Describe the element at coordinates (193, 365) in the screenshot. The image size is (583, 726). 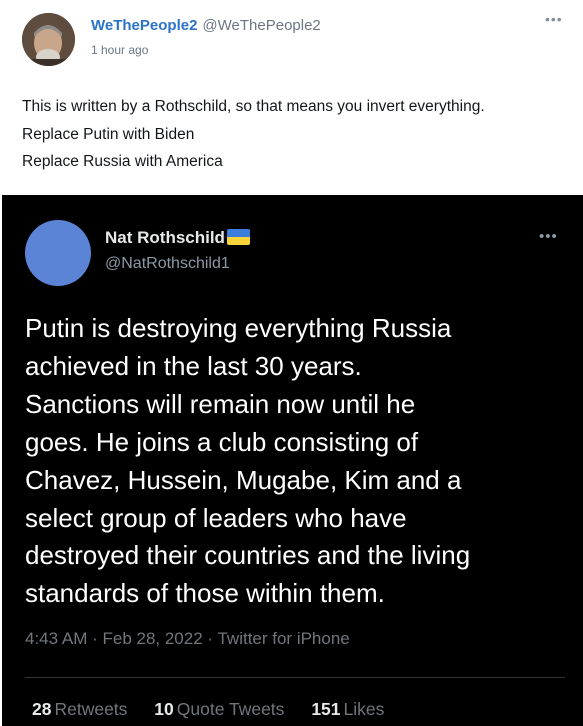
I see `tweet-line: achieved in the last 30 years.` at that location.